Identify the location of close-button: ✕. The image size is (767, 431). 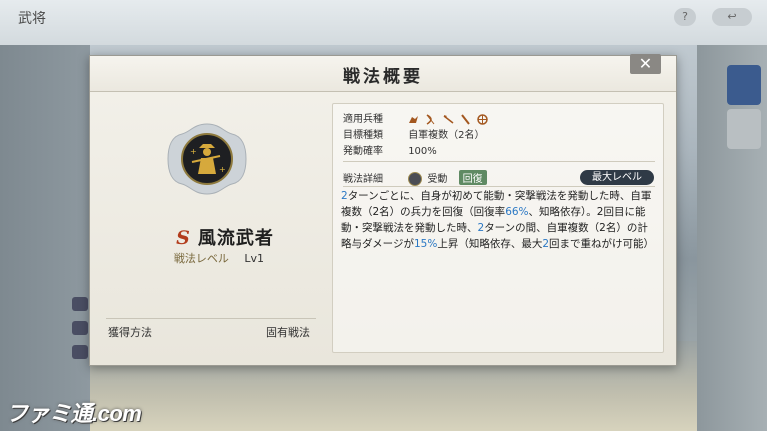
(645, 64).